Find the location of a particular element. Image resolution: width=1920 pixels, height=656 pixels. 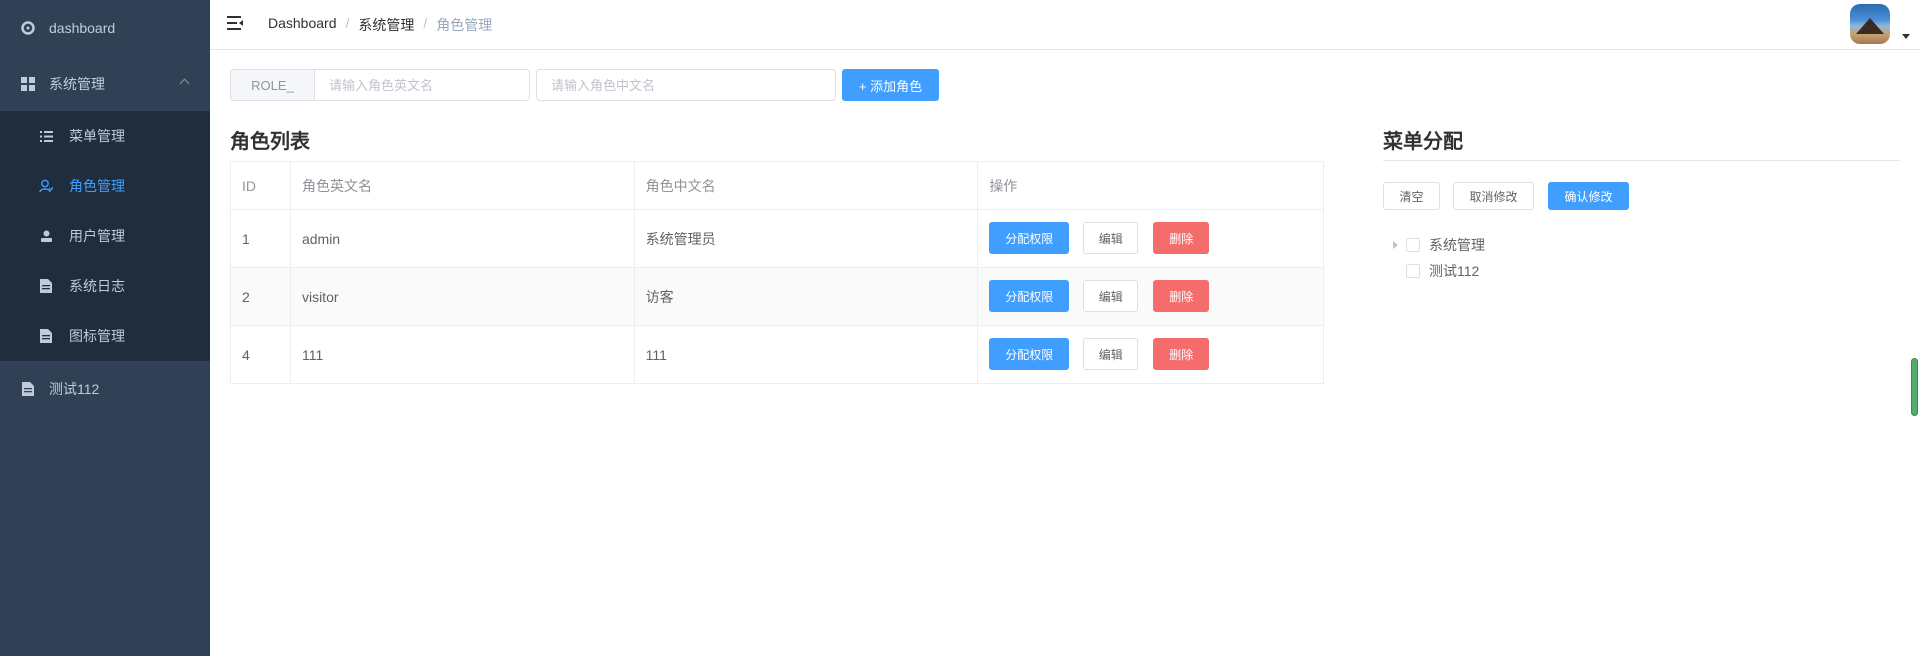

cell-cn-name: 访客 is located at coordinates (806, 296).